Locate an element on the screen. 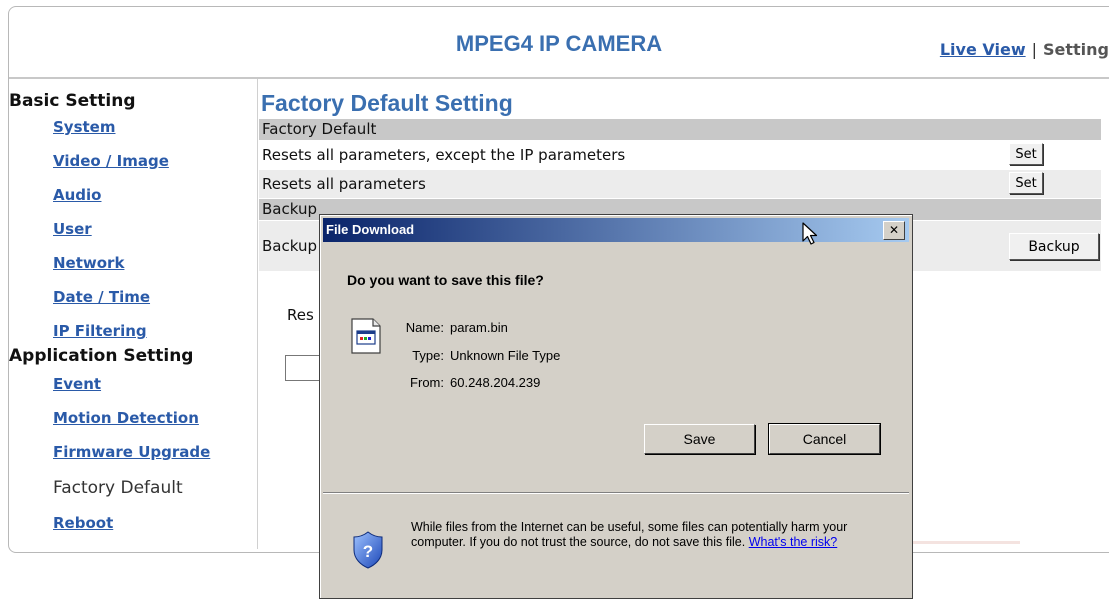 This screenshot has width=1109, height=599. sidebar-item-network: Network is located at coordinates (88, 263).